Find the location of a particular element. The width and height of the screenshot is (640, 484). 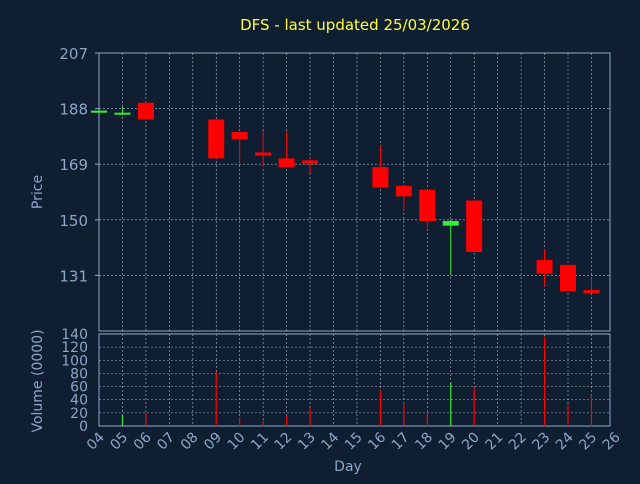

x-tick-label: 25 is located at coordinates (588, 442).